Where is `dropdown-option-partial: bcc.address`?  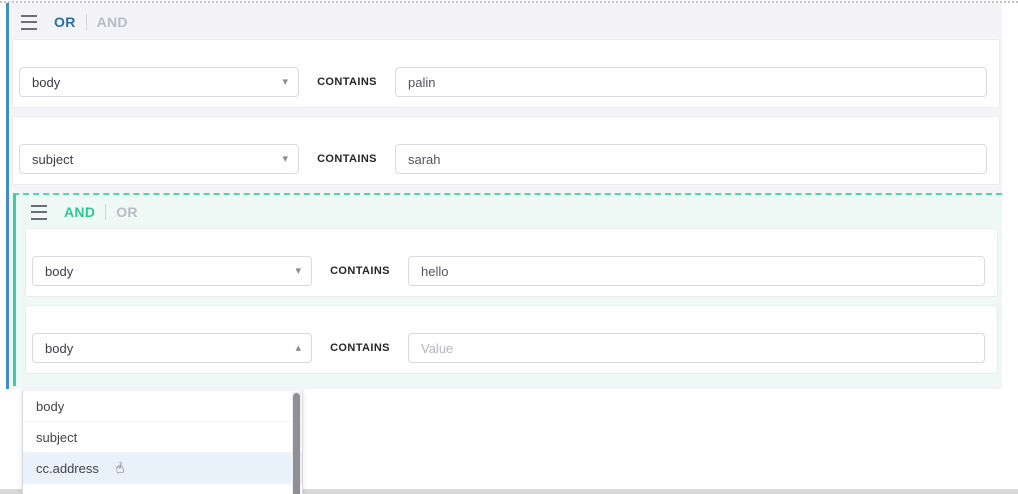
dropdown-option-partial: bcc.address is located at coordinates (162, 489).